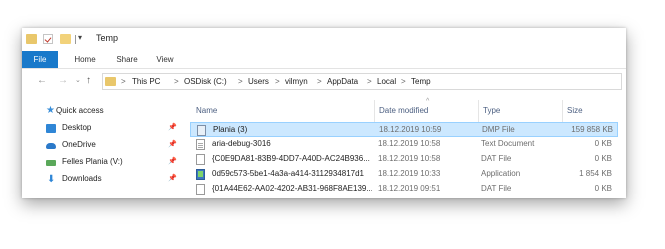 Image resolution: width=665 pixels, height=249 pixels. What do you see at coordinates (324, 60) in the screenshot?
I see `ribbon-tabs: File Home Share View` at bounding box center [324, 60].